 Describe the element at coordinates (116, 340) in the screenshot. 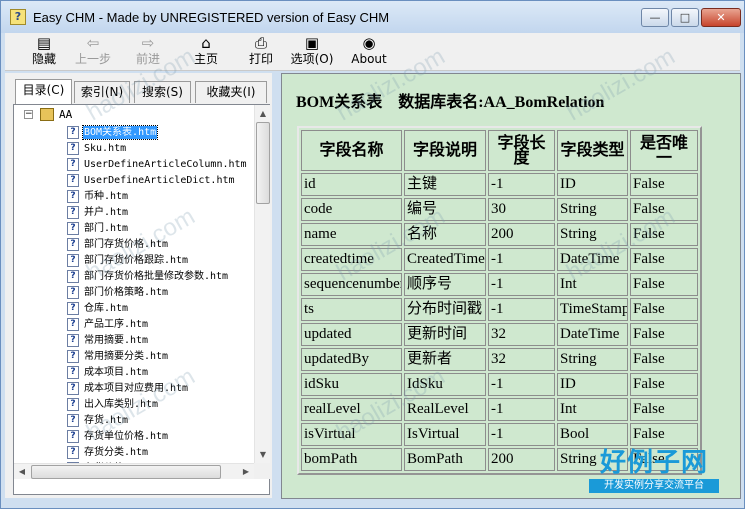

I see `tree-item-label: 常用摘要.htm` at that location.